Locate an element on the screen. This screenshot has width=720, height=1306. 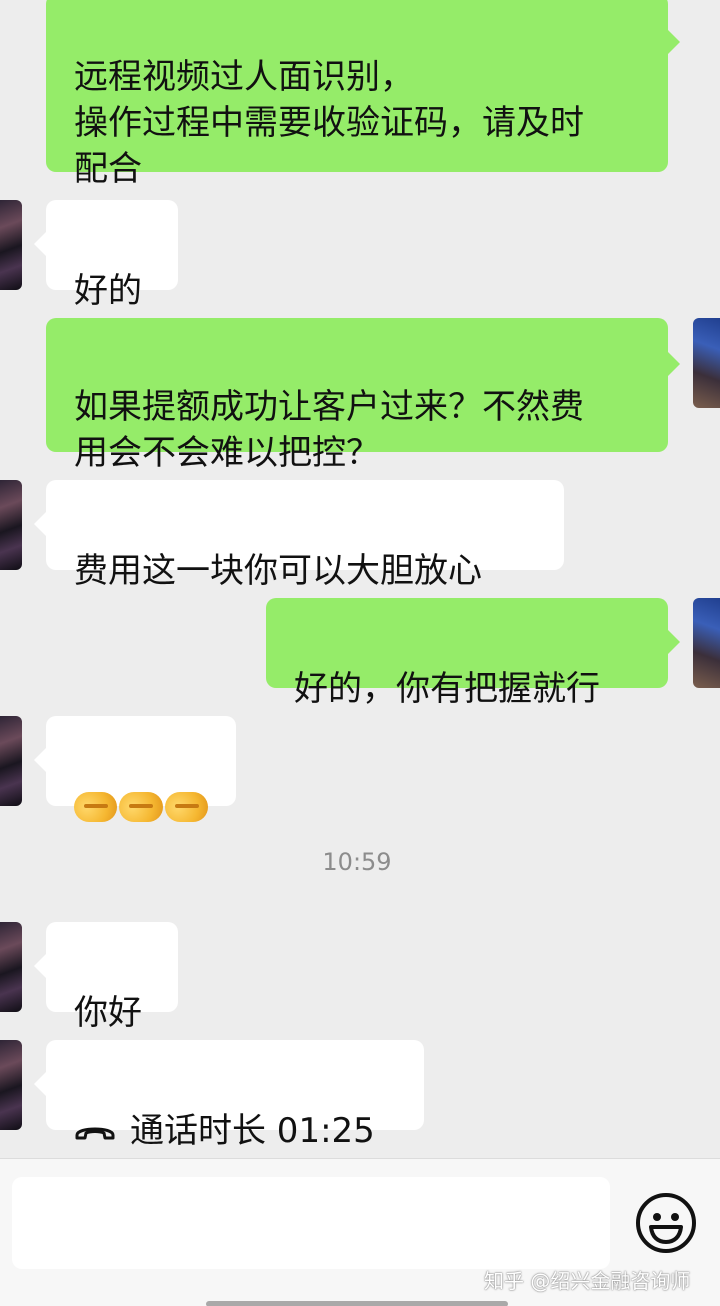
call-duration-label: 通话时长 01:25 is located at coordinates (252, 1131).